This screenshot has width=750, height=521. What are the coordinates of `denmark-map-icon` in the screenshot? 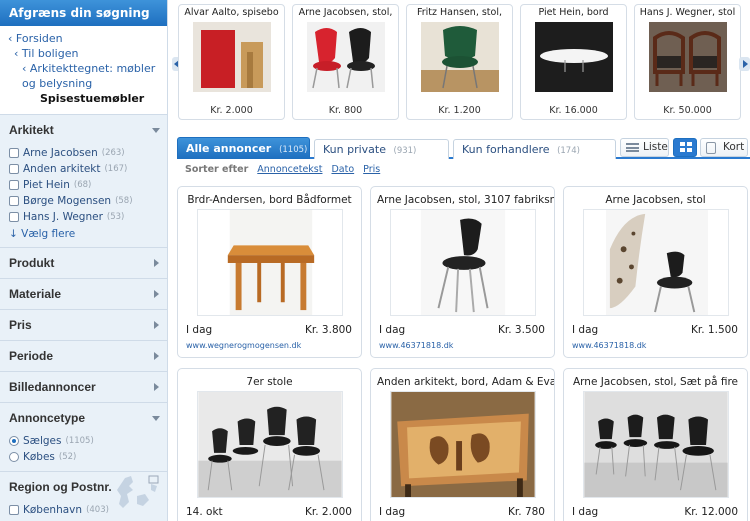 It's located at (134, 494).